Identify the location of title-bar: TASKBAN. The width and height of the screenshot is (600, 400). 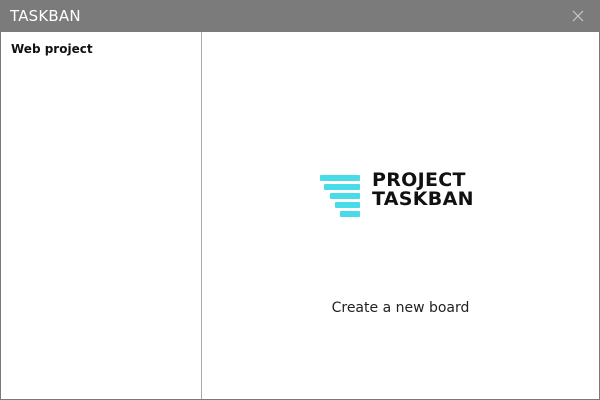
(300, 16).